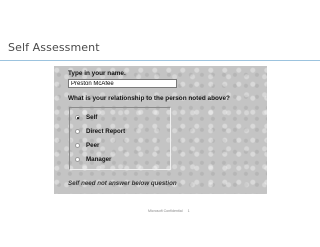  What do you see at coordinates (93, 145) in the screenshot?
I see `radio-label-peer: Peer` at bounding box center [93, 145].